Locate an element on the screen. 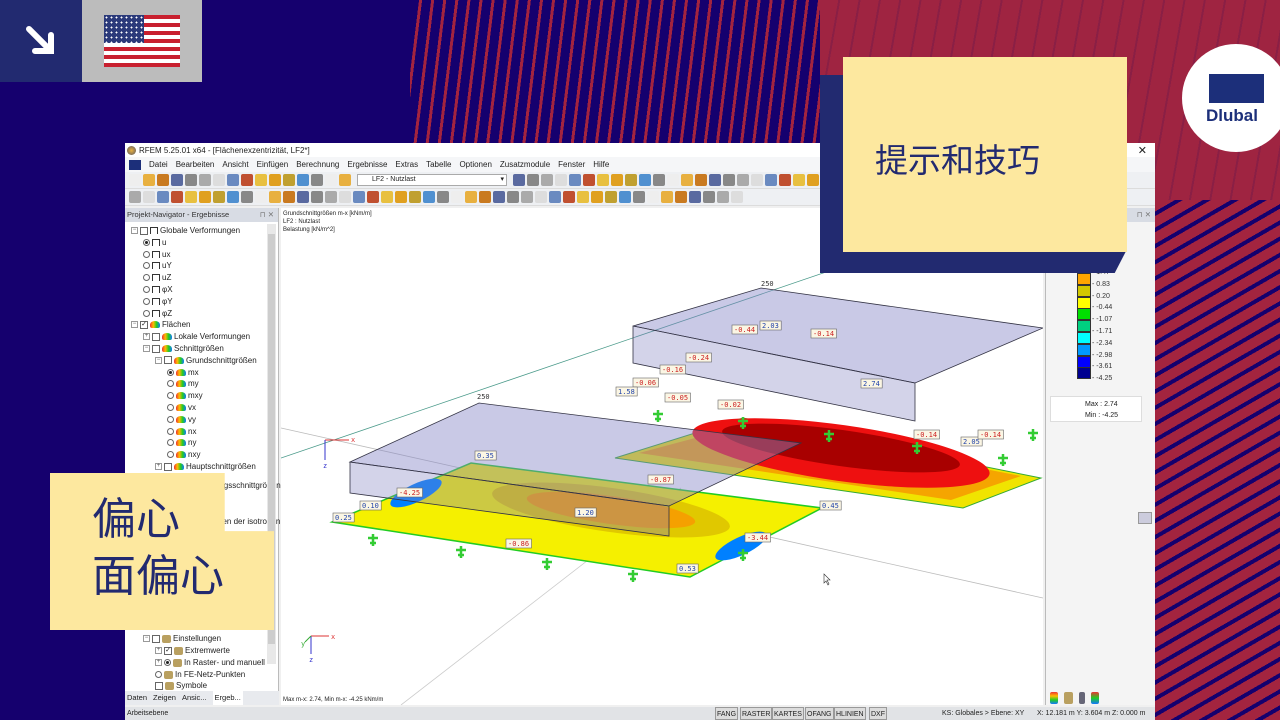 This screenshot has width=1280, height=720. menu-ansicht: Ansicht is located at coordinates (235, 164).